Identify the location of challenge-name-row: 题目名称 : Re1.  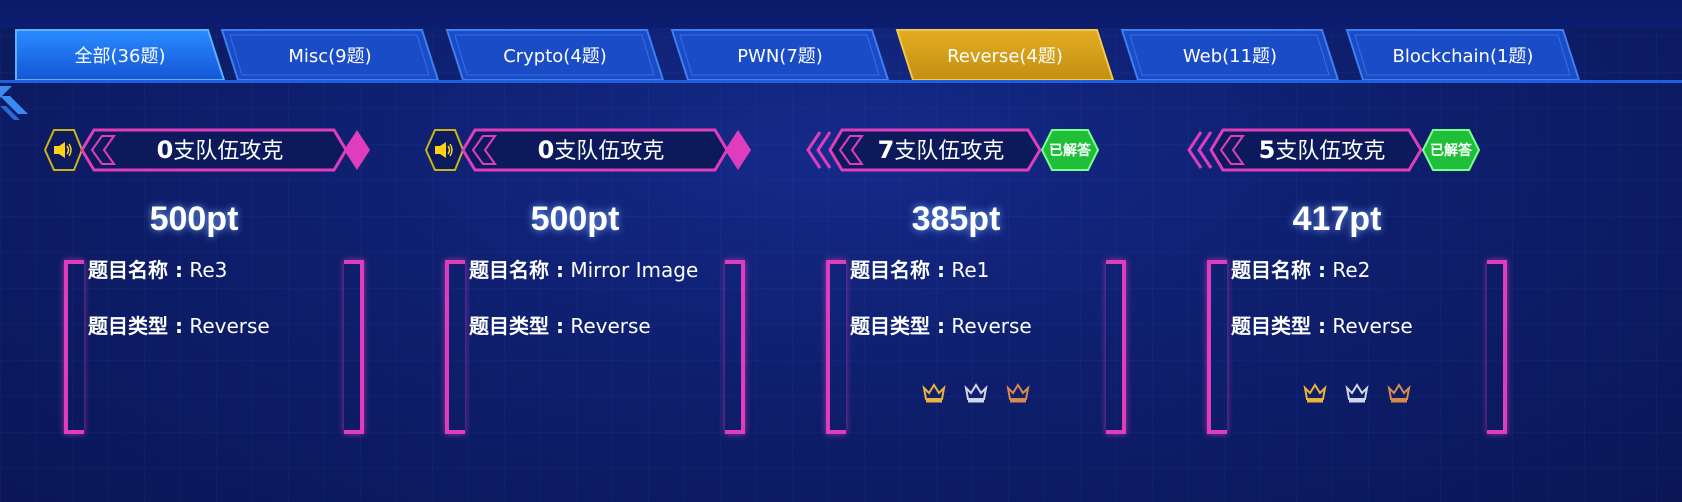
(919, 268).